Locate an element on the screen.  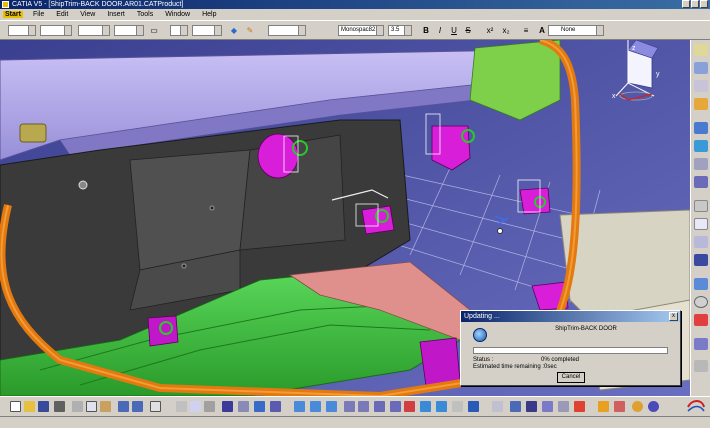
estimated-time: Estimated time remaining :0sec is located at coordinates (515, 367).